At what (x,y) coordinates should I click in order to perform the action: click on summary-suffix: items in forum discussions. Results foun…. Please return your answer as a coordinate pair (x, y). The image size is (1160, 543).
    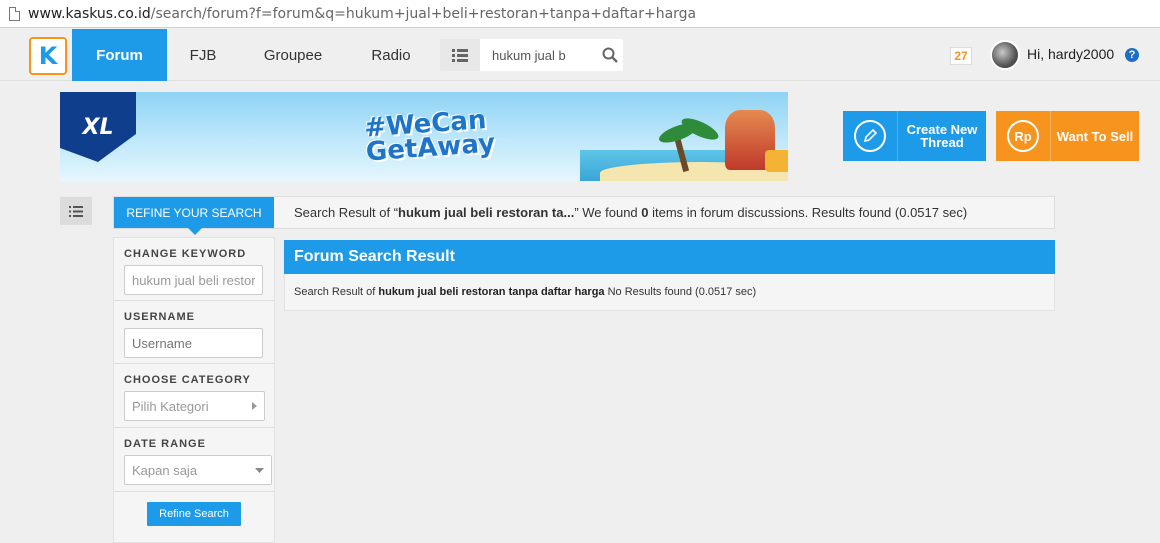
    Looking at the image, I should click on (808, 212).